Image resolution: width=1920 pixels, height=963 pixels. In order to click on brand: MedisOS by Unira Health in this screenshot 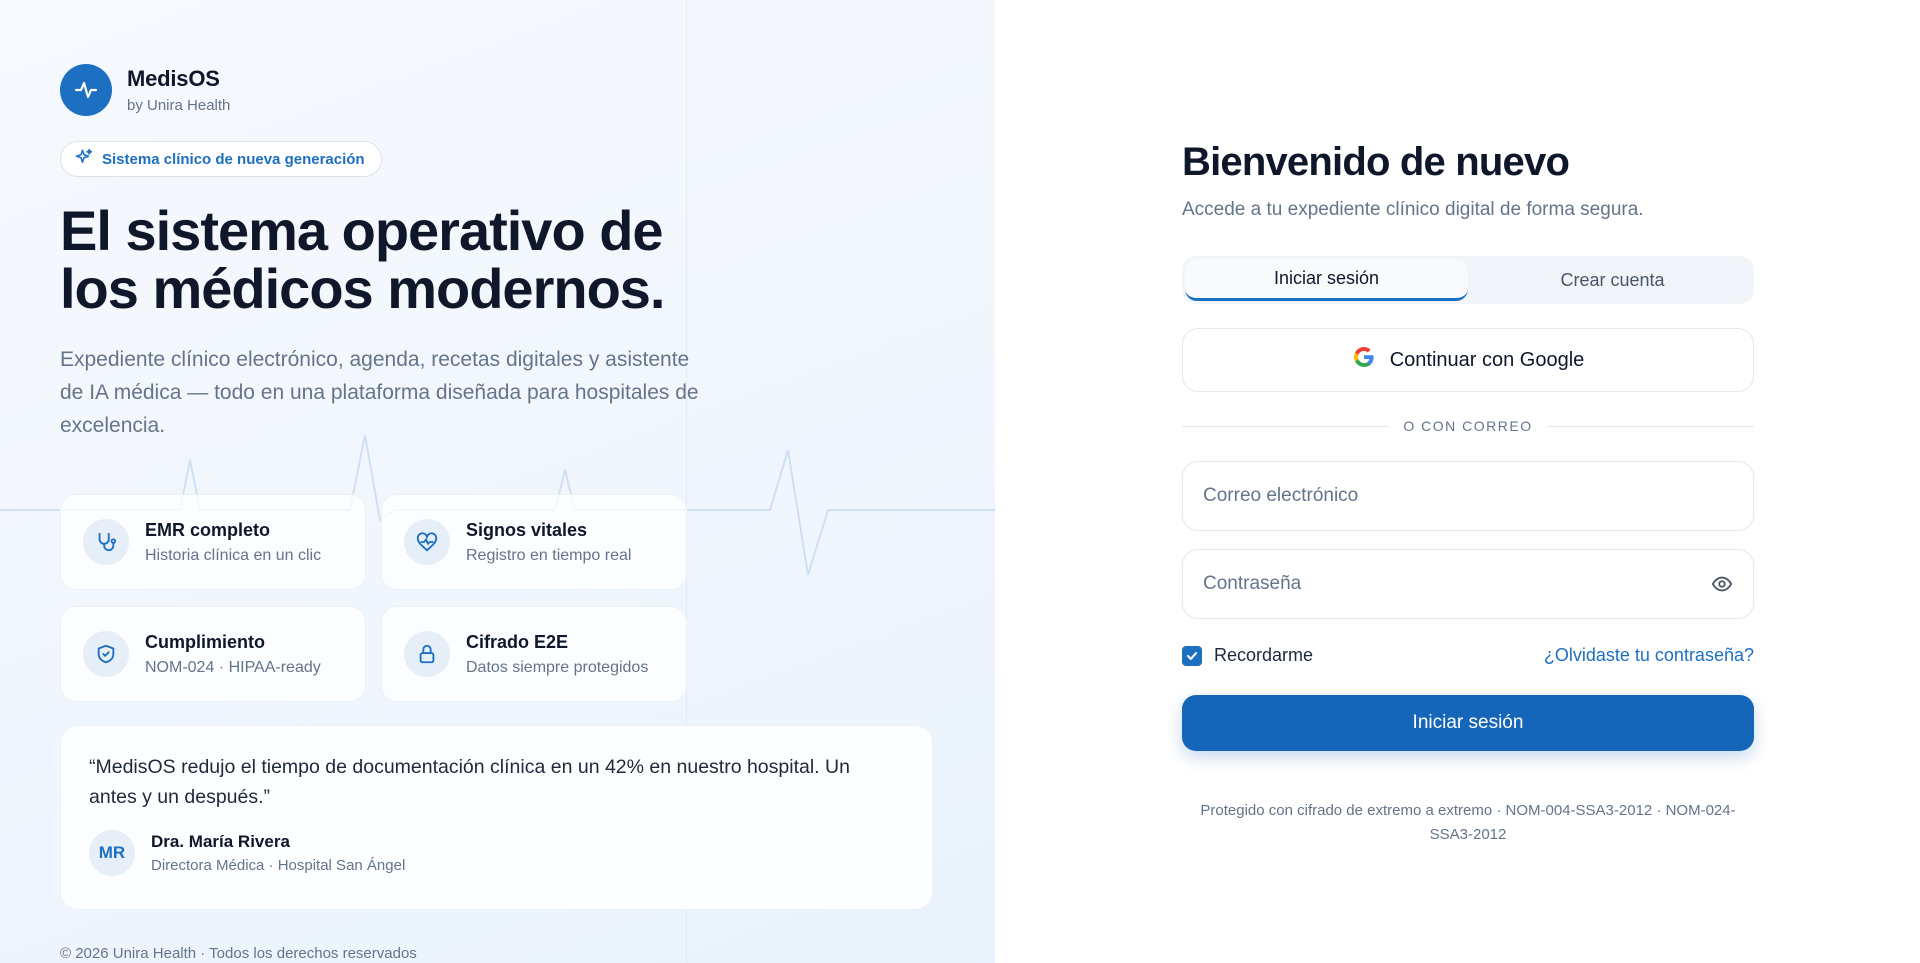, I will do `click(145, 90)`.